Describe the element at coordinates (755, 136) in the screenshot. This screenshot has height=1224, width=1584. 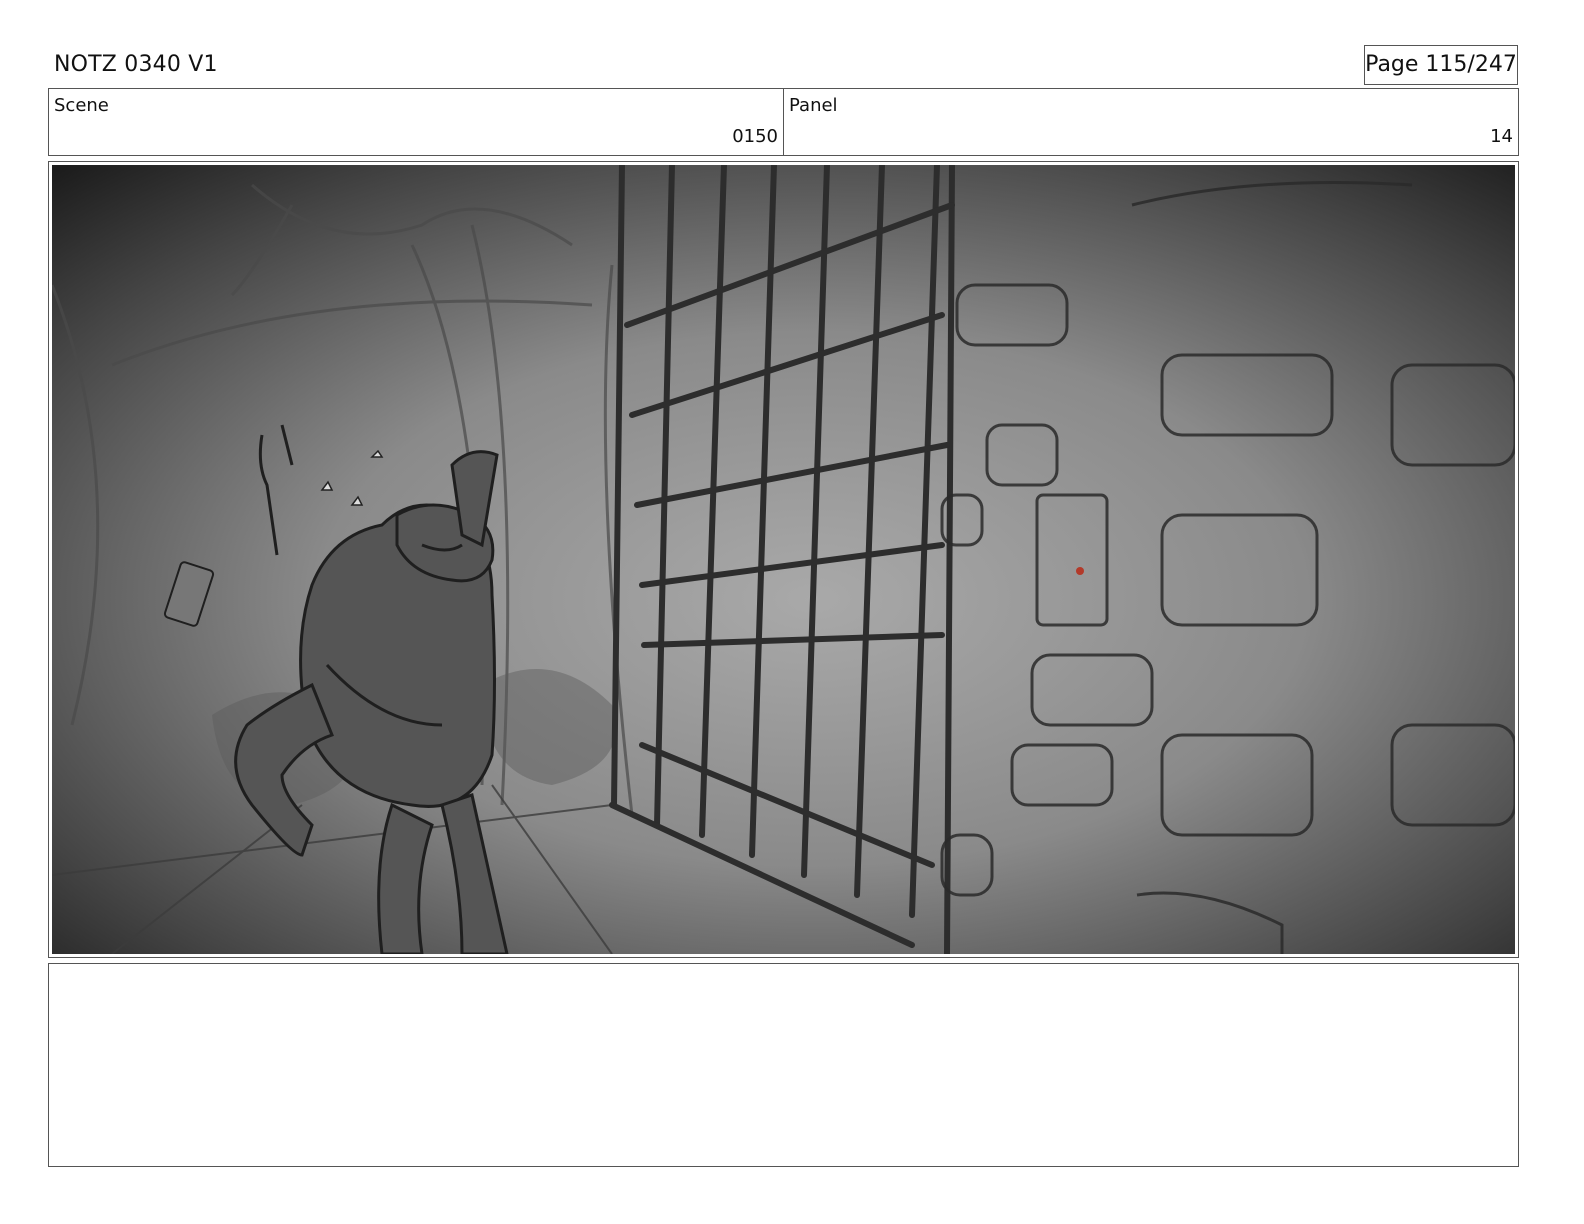
I see `scene-value: 0150` at that location.